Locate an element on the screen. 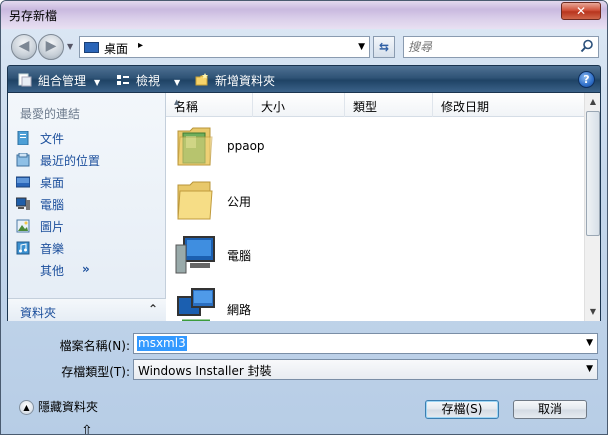 This screenshot has width=608, height=435. column-header-label: 修改日期 is located at coordinates (465, 107).